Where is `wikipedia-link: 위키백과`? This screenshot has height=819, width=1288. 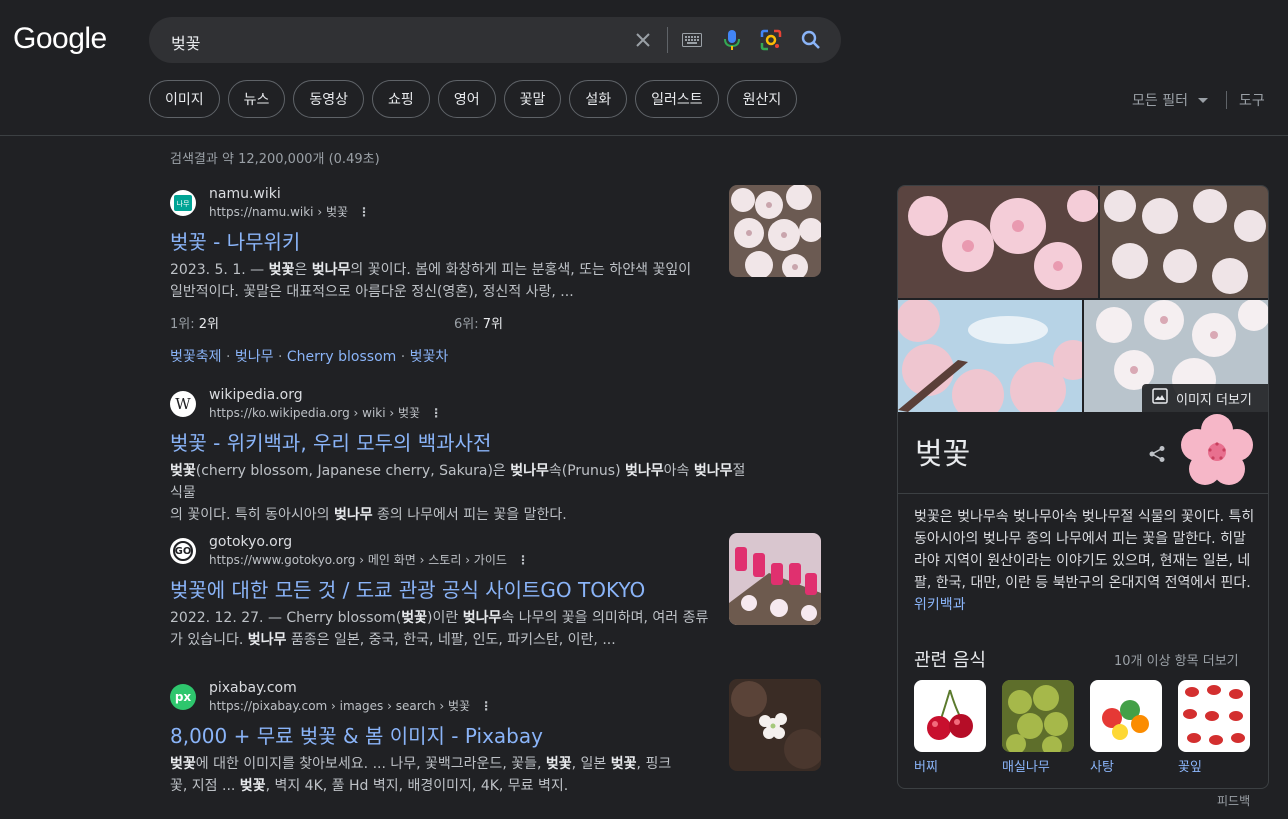
wikipedia-link: 위키백과 is located at coordinates (940, 605).